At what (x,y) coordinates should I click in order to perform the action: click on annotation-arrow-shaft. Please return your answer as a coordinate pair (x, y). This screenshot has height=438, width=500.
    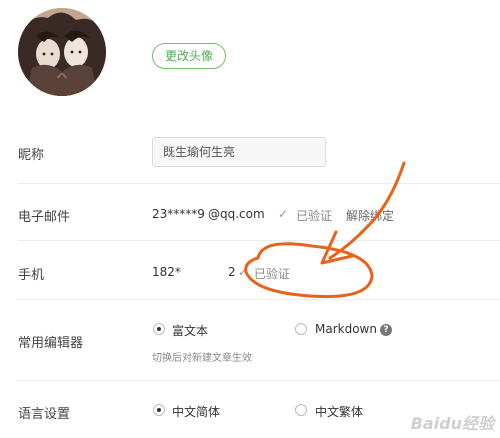
    Looking at the image, I should click on (367, 210).